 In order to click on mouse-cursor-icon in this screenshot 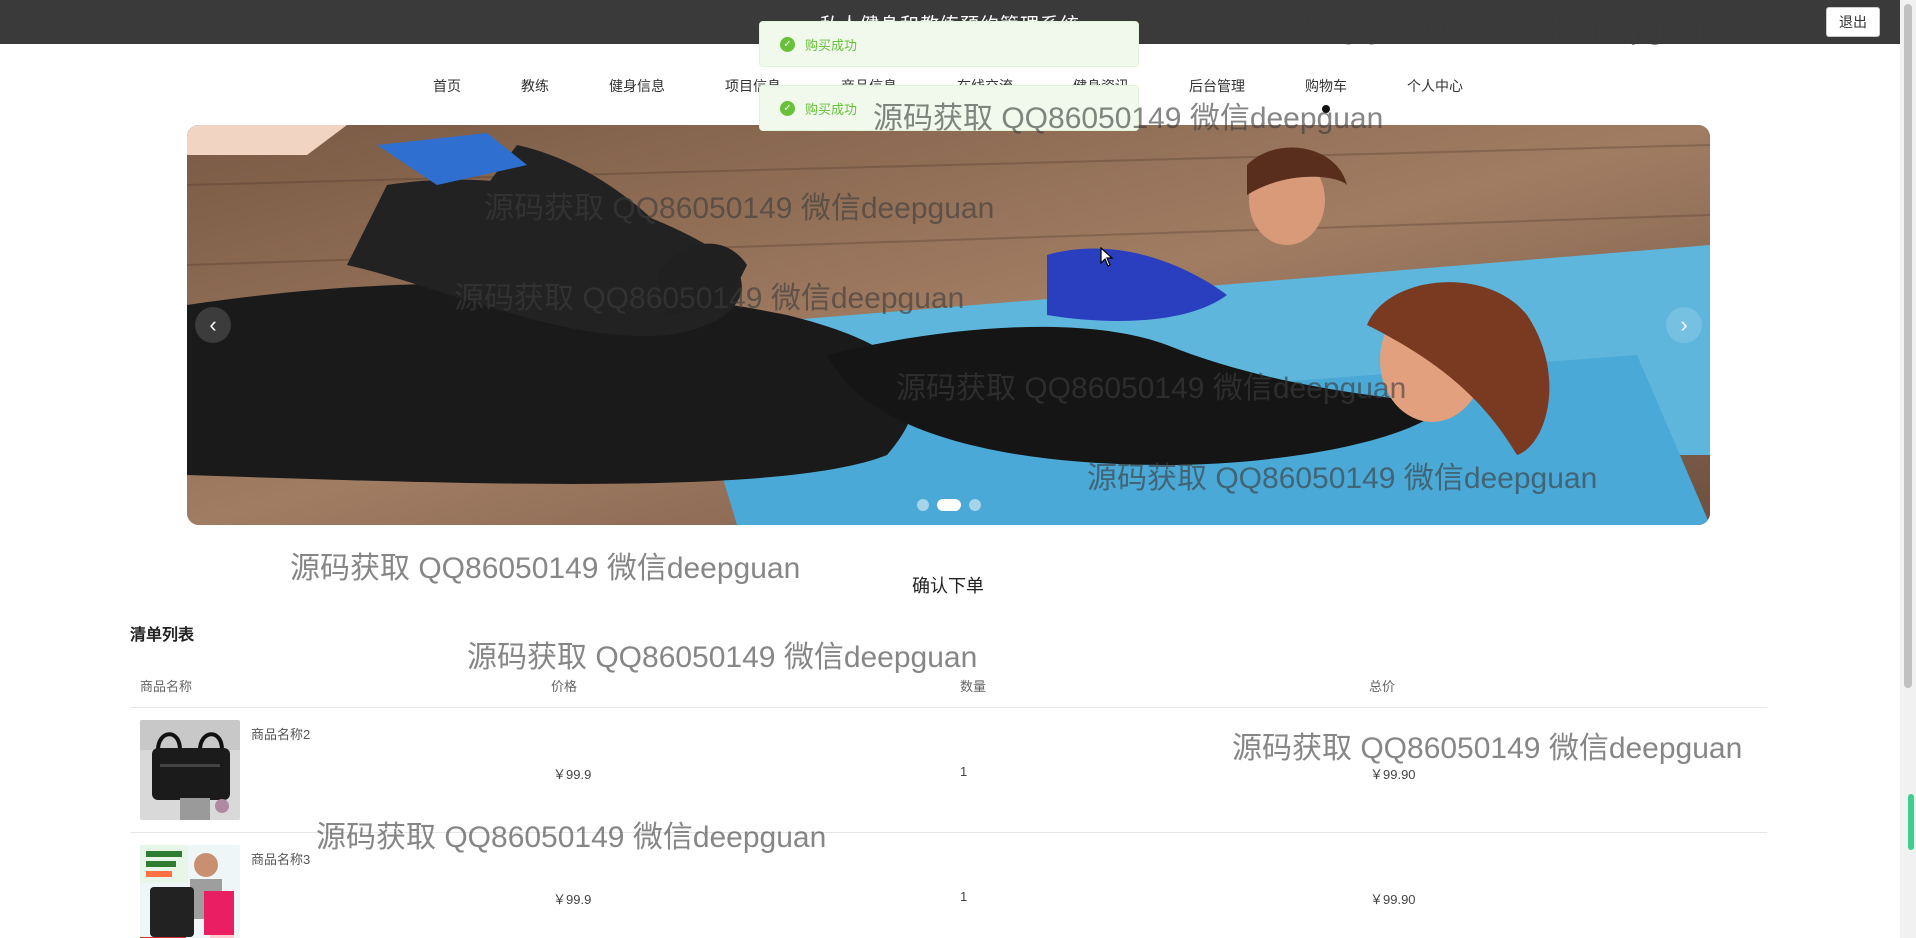, I will do `click(1107, 257)`.